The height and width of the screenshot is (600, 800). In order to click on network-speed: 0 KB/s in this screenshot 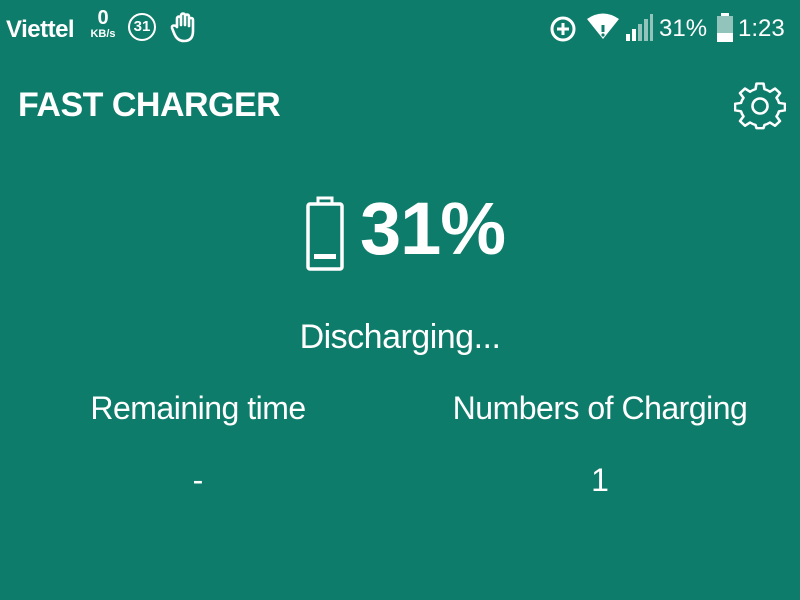, I will do `click(103, 24)`.